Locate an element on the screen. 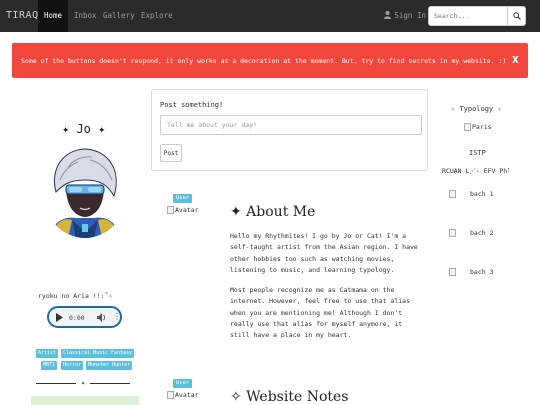 This screenshot has width=540, height=405. user-icon is located at coordinates (388, 15).